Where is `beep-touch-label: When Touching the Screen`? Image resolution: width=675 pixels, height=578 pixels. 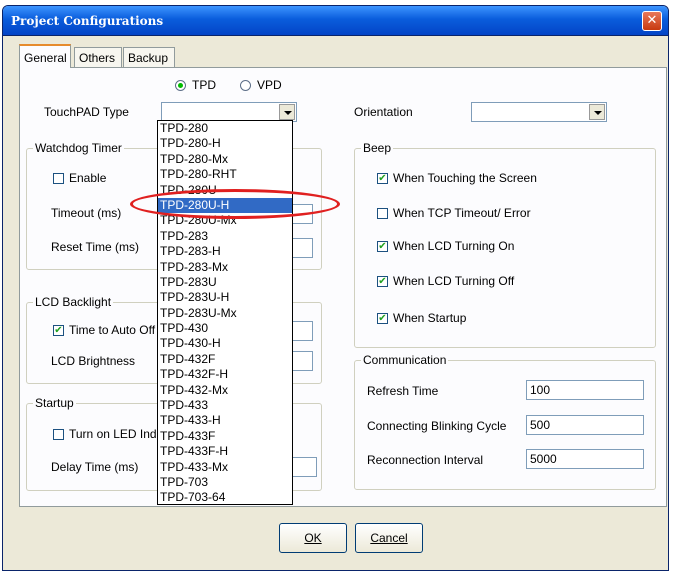 beep-touch-label: When Touching the Screen is located at coordinates (465, 178).